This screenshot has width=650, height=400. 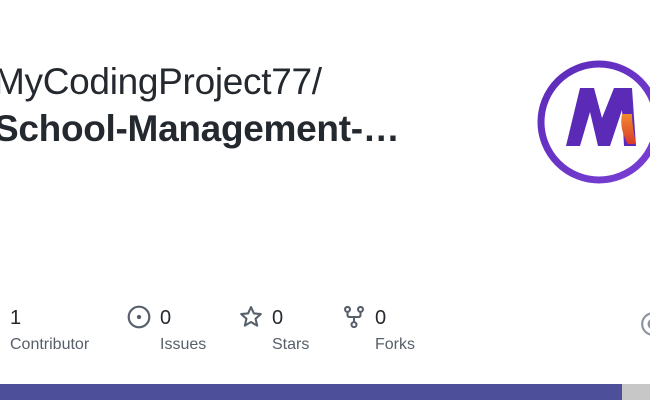 I want to click on stat-issues: 0 Issues, so click(x=181, y=332).